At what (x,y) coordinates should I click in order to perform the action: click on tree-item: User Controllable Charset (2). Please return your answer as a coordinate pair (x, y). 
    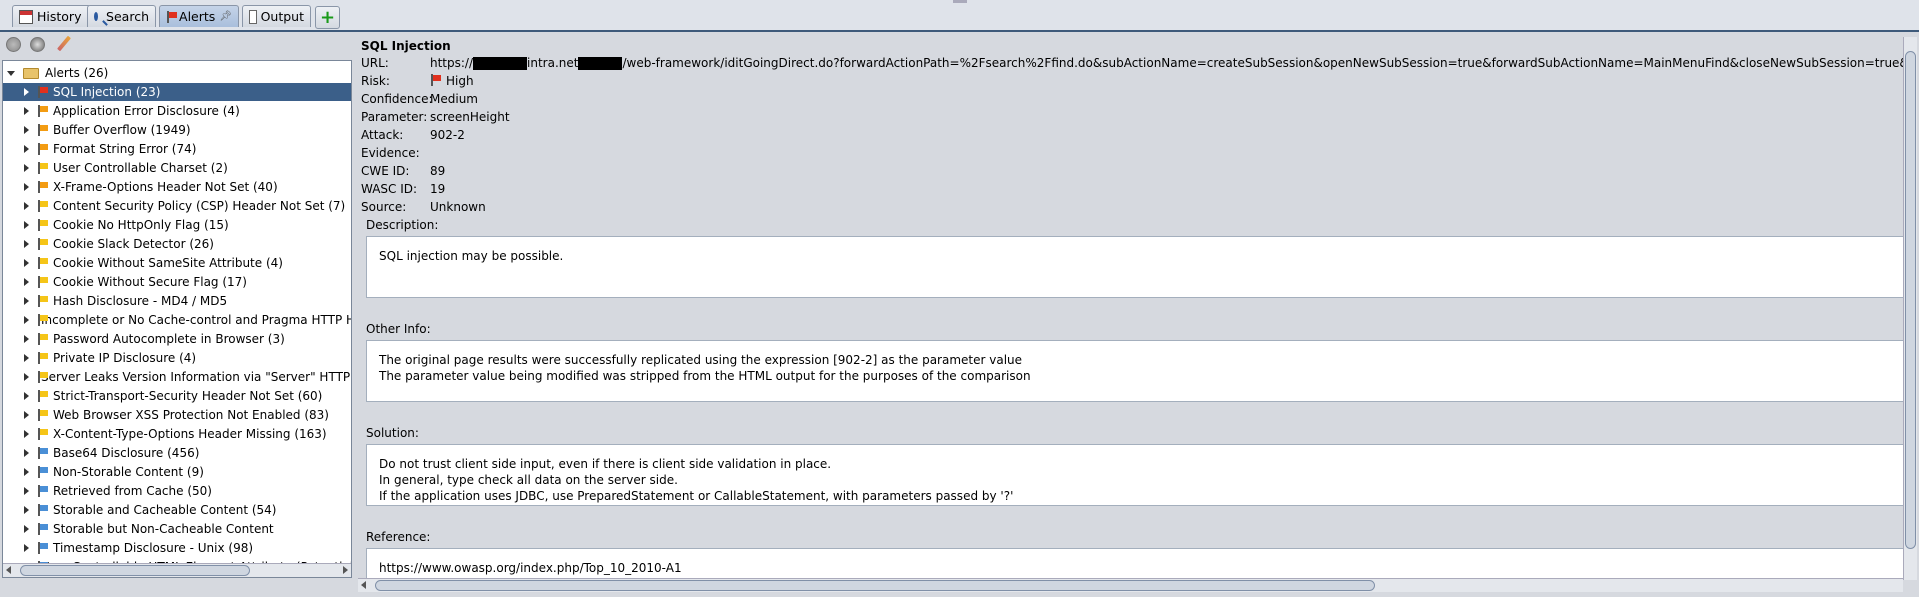
    Looking at the image, I should click on (177, 168).